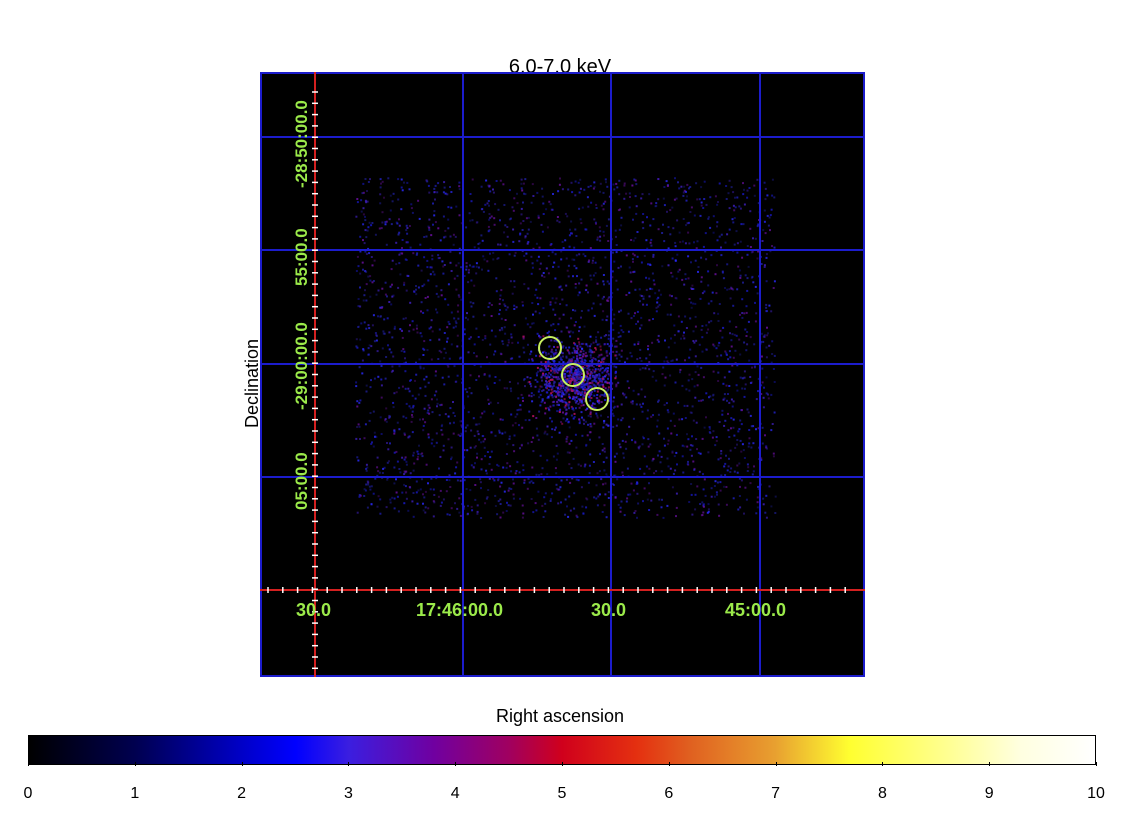 The height and width of the screenshot is (827, 1127). Describe the element at coordinates (301, 257) in the screenshot. I see `dec-tick-label-2: 55:00.0` at that location.